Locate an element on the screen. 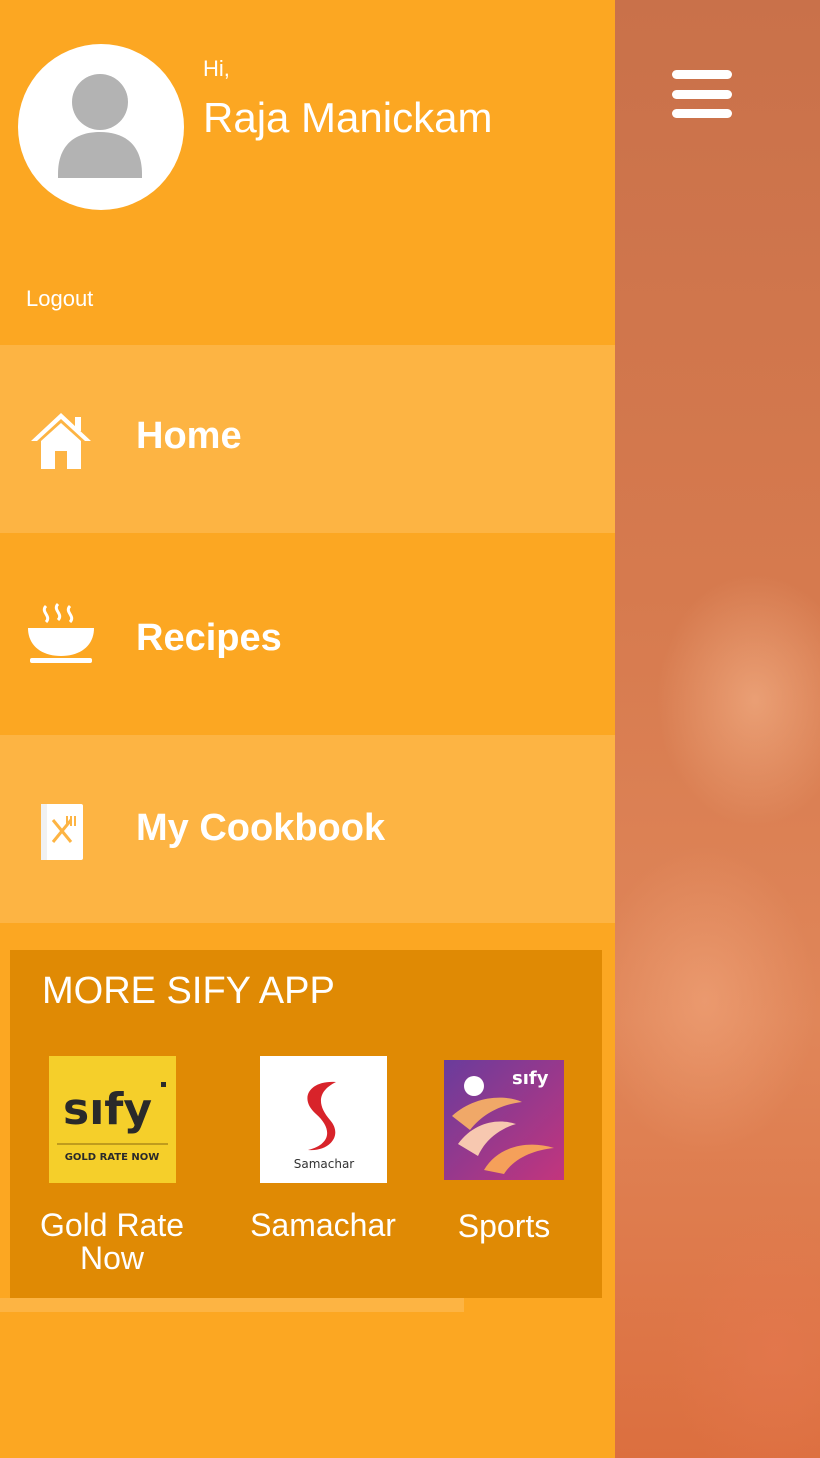 This screenshot has width=820, height=1458. nav-label-recipes: Recipes is located at coordinates (209, 638).